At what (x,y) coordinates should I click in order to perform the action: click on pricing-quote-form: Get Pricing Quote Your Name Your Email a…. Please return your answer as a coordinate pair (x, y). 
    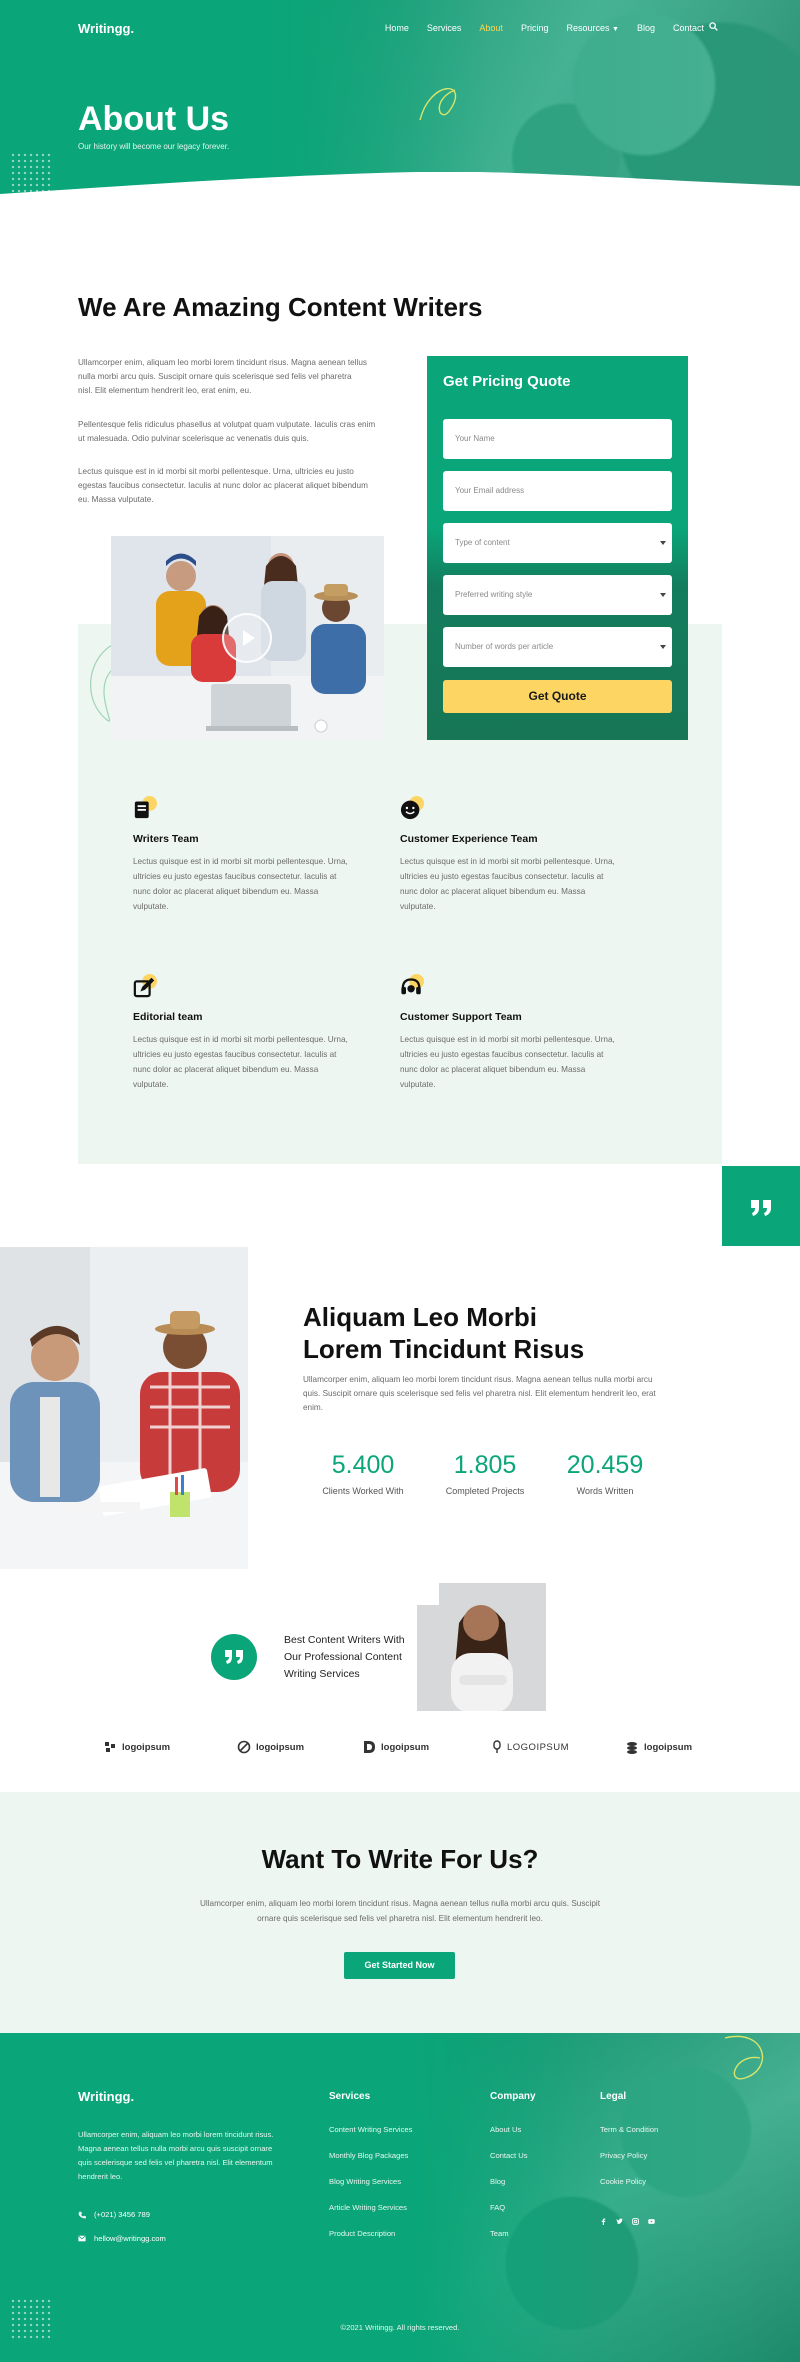
    Looking at the image, I should click on (557, 548).